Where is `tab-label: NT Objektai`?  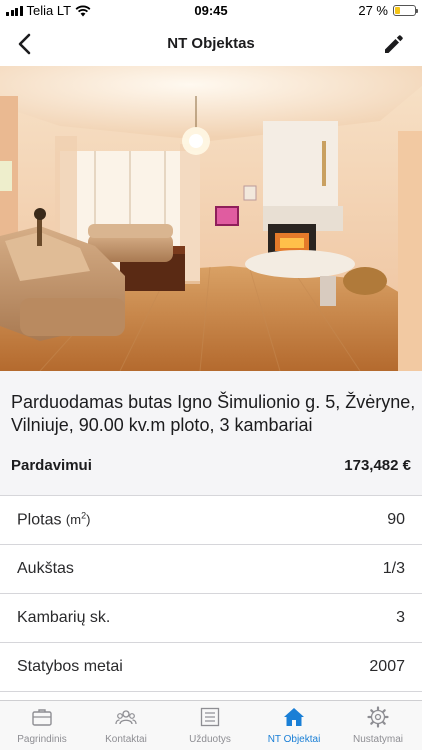 tab-label: NT Objektai is located at coordinates (294, 739).